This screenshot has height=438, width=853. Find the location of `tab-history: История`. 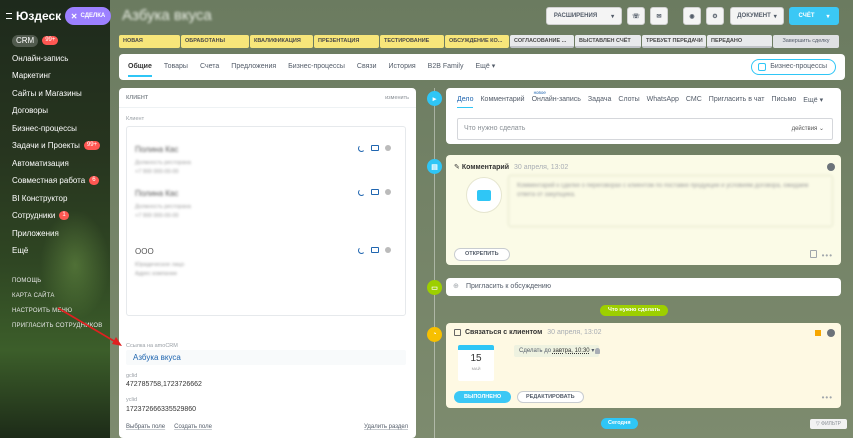

tab-history: История is located at coordinates (402, 67).